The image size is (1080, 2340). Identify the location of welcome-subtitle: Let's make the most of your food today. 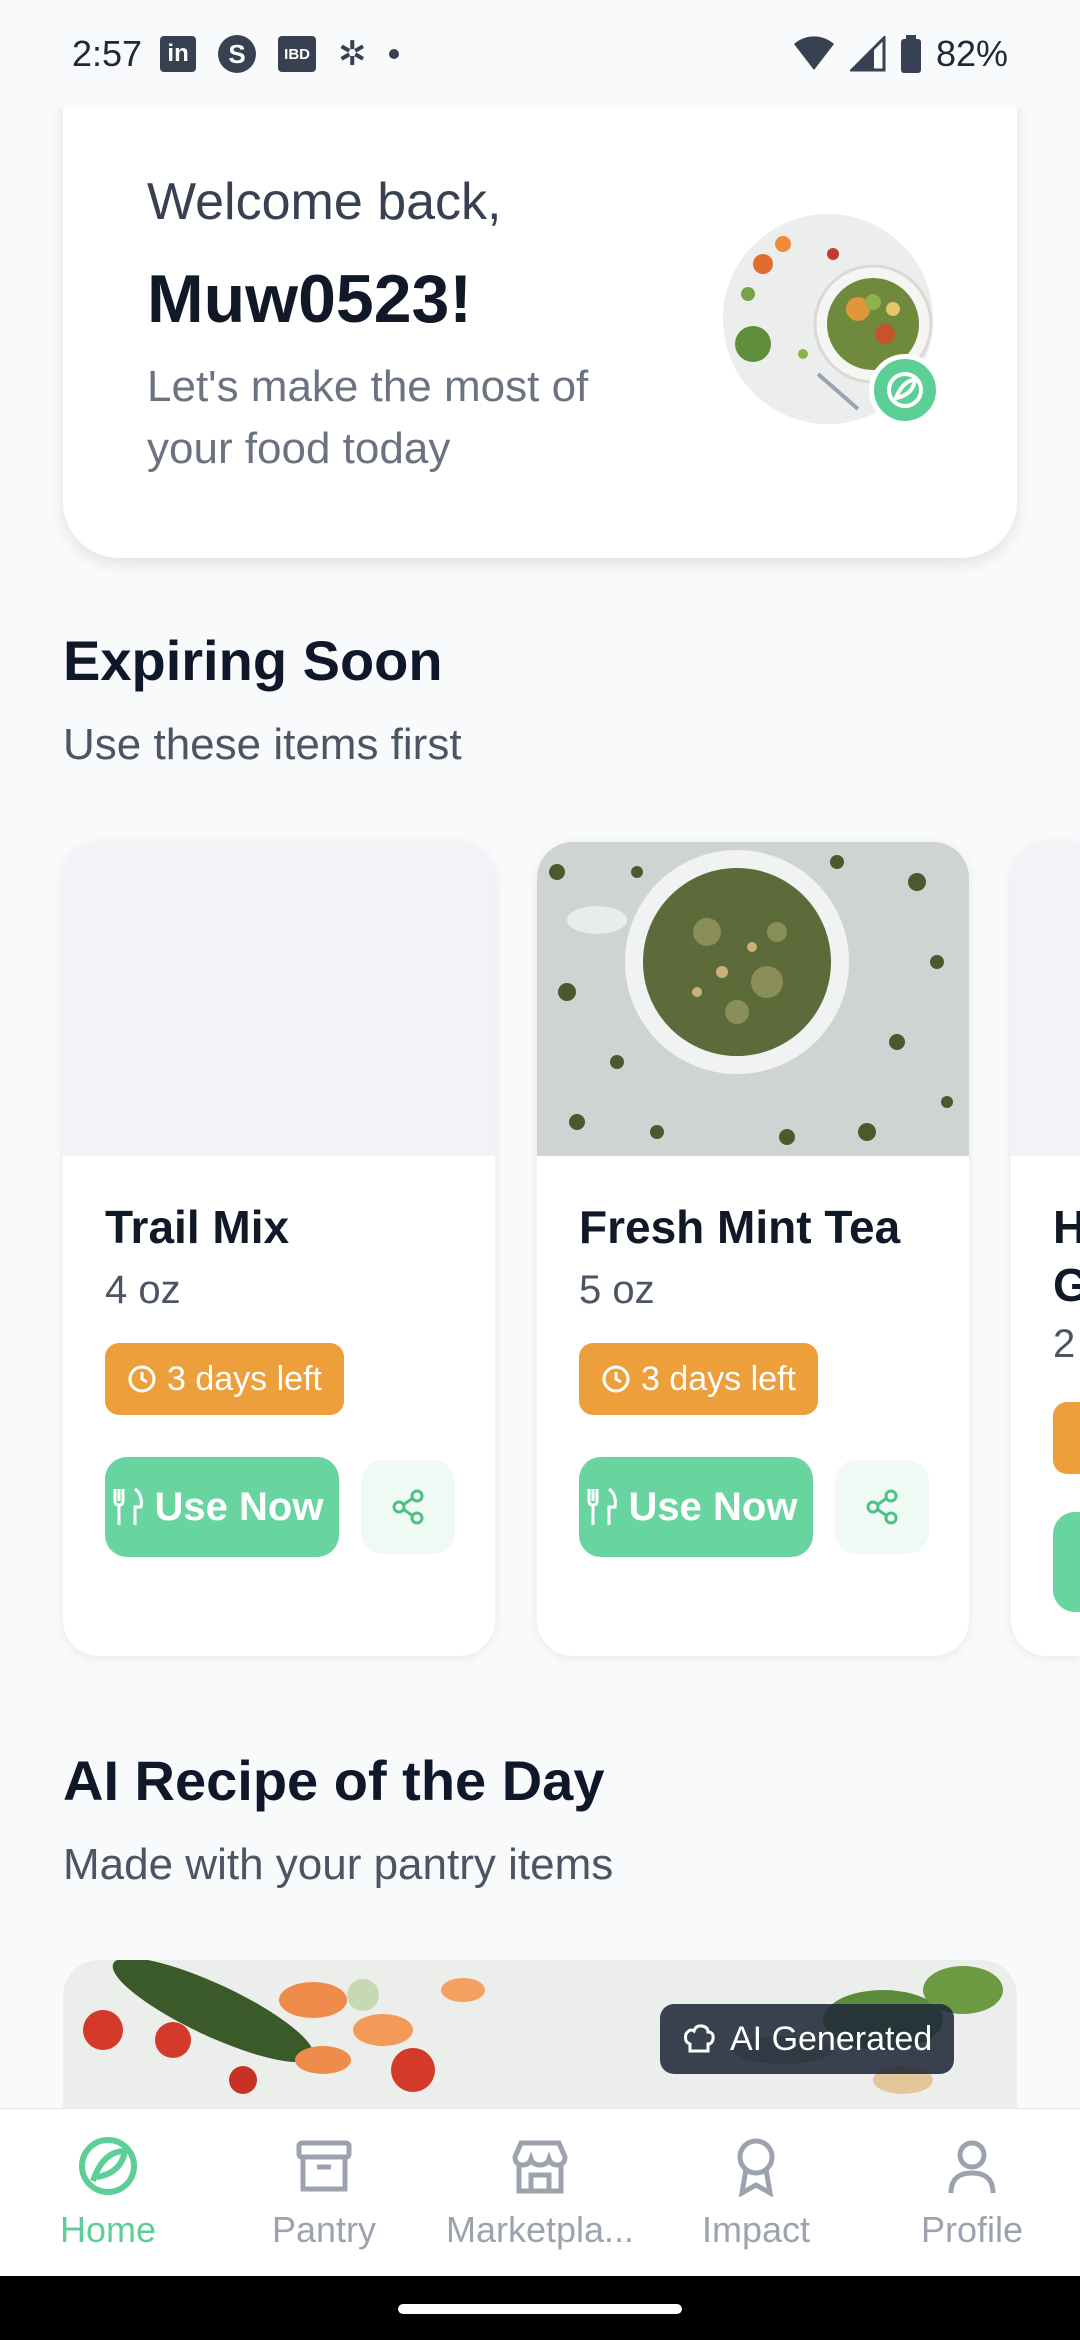
(368, 417).